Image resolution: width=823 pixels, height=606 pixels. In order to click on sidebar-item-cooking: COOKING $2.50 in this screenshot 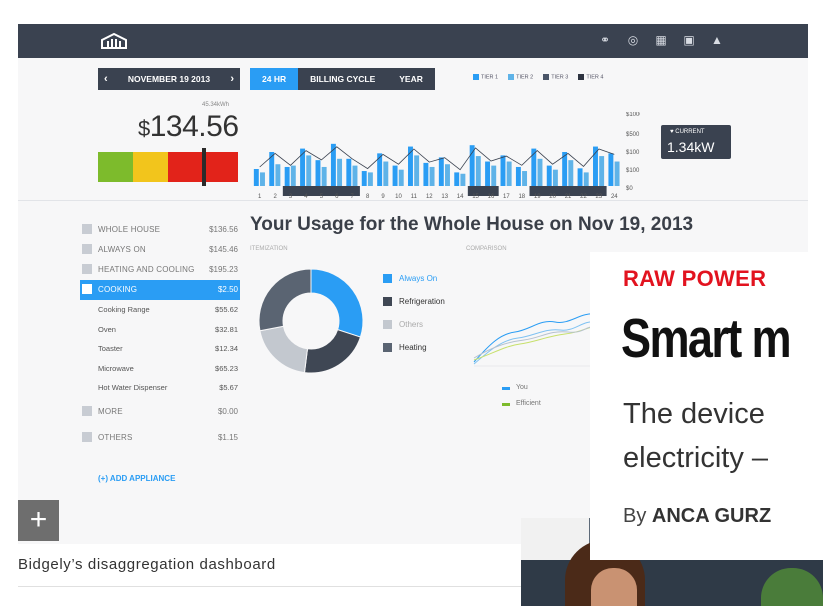, I will do `click(160, 290)`.